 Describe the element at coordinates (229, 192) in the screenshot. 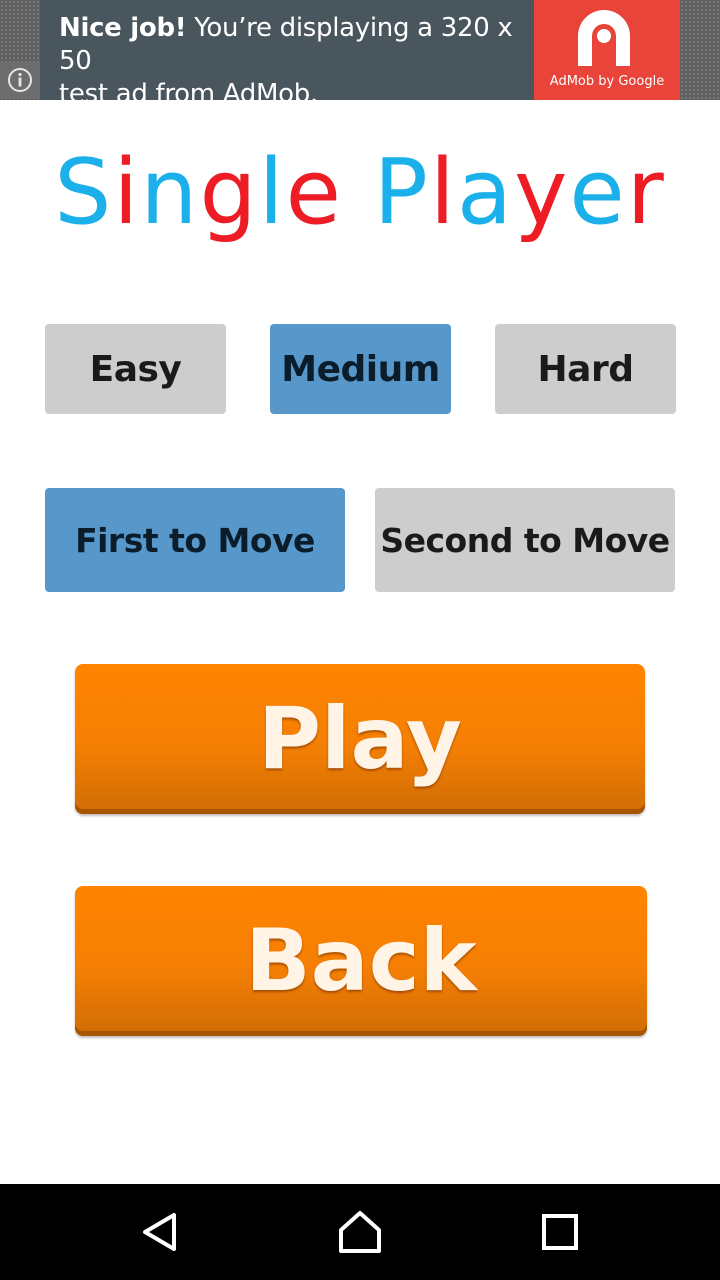

I see `title-letter: g` at that location.